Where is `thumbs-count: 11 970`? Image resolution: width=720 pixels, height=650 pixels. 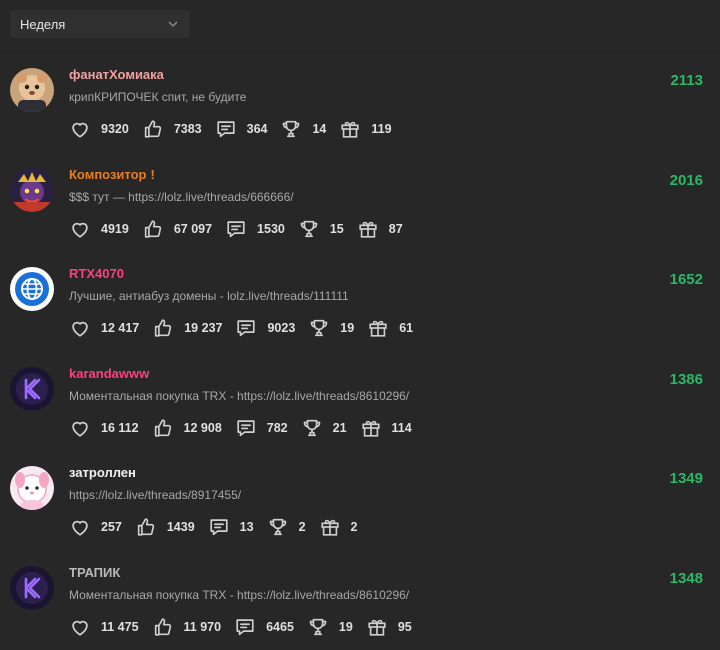 thumbs-count: 11 970 is located at coordinates (202, 626).